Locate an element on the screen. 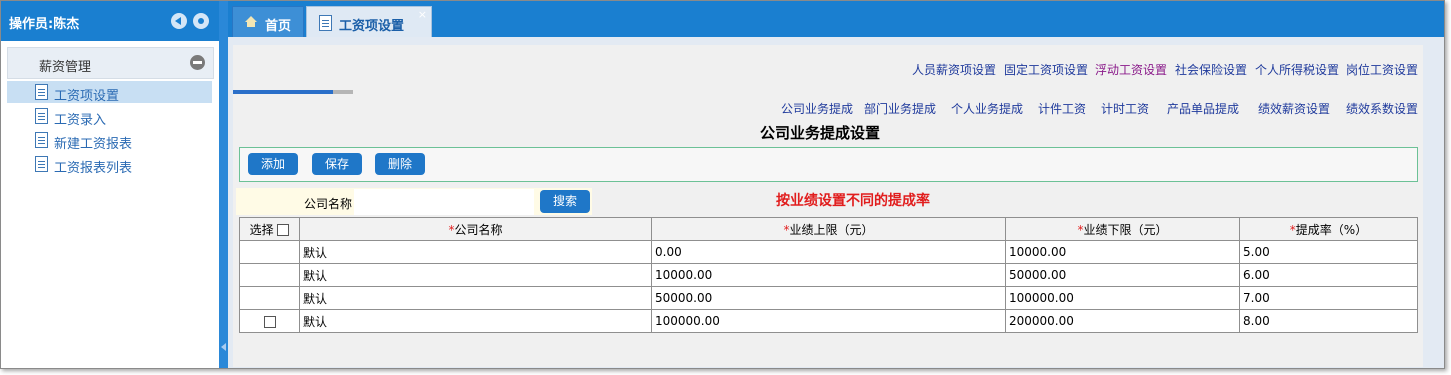  search-button: 搜索 is located at coordinates (565, 201).